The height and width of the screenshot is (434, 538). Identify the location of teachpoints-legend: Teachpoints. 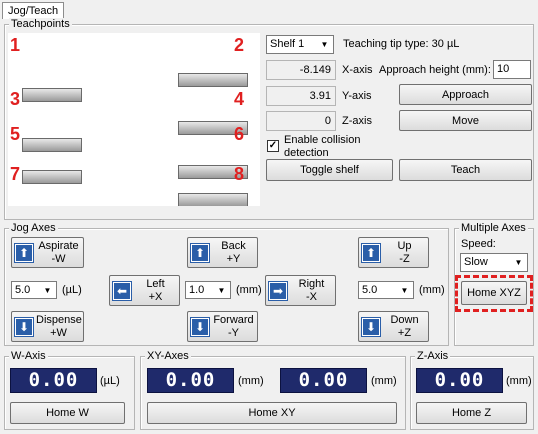
(40, 24).